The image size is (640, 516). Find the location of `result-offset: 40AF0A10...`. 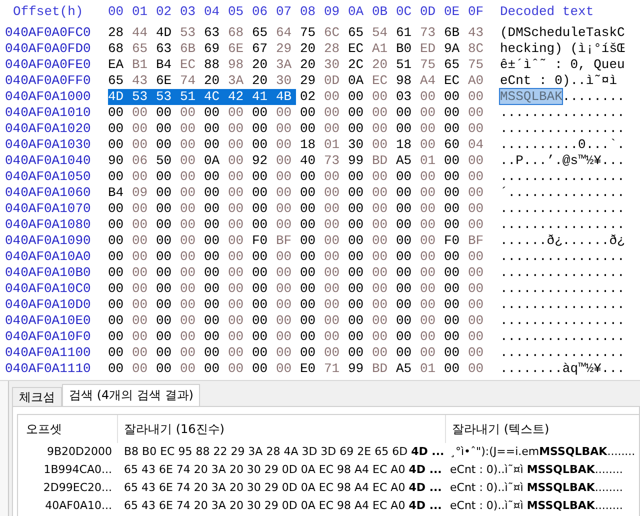

result-offset: 40AF0A10... is located at coordinates (78, 505).